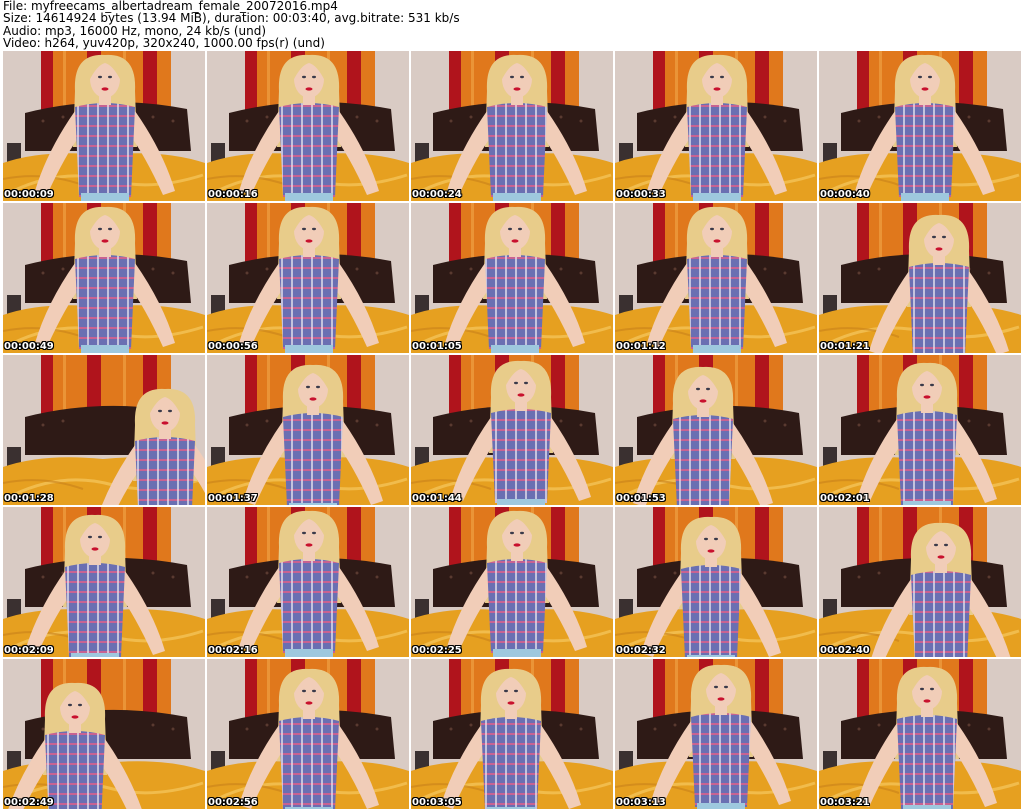 Image resolution: width=1024 pixels, height=811 pixels. I want to click on video-frame-thumbnail: 00:01:28, so click(104, 430).